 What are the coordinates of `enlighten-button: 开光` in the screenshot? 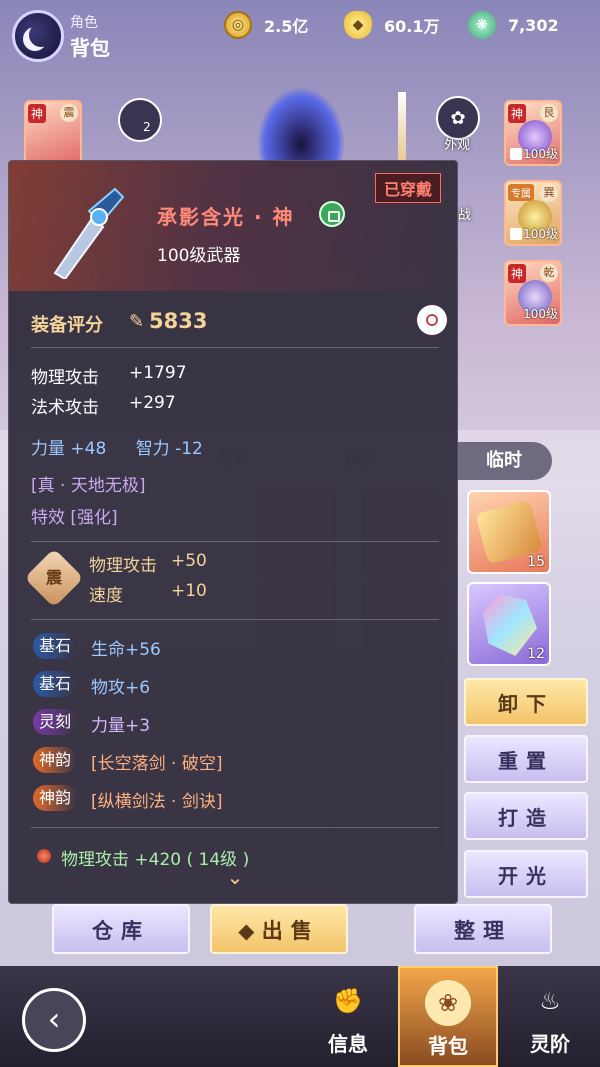 It's located at (526, 874).